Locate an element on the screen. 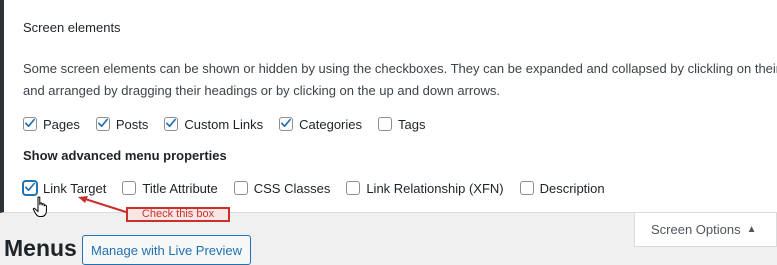  categories-checkbox is located at coordinates (286, 124).